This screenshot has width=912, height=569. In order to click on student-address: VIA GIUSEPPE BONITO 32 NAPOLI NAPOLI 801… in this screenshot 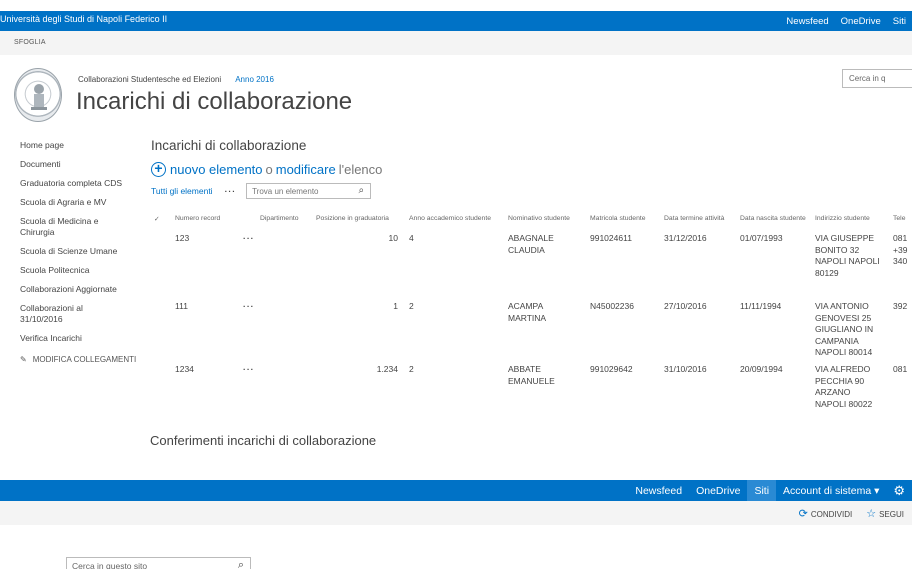, I will do `click(847, 256)`.